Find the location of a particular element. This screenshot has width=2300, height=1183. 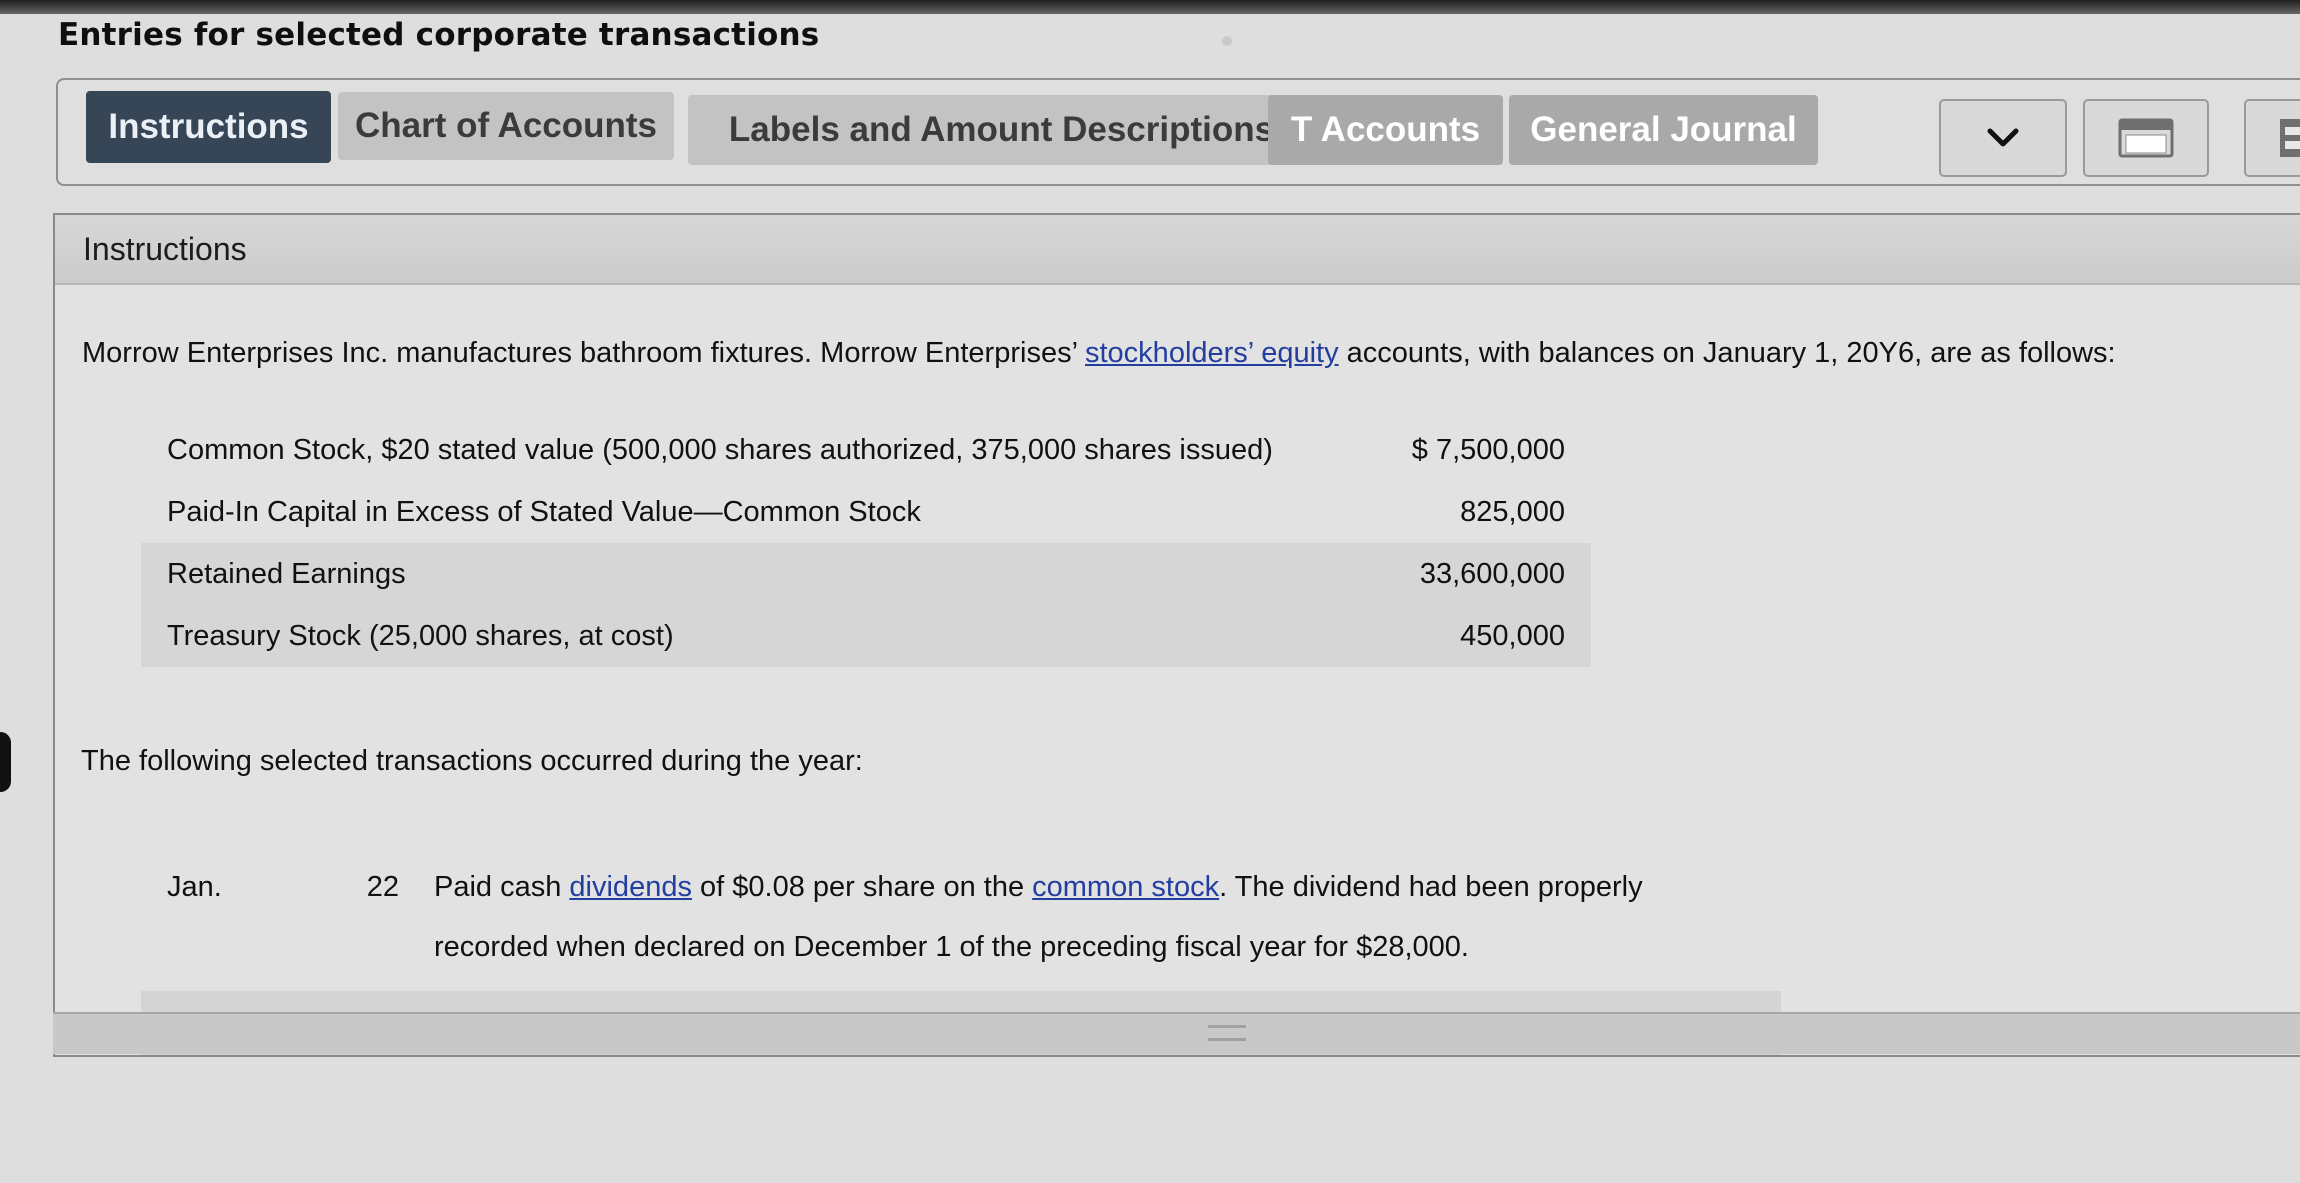

panel-heading: Instructions is located at coordinates (1177, 250).